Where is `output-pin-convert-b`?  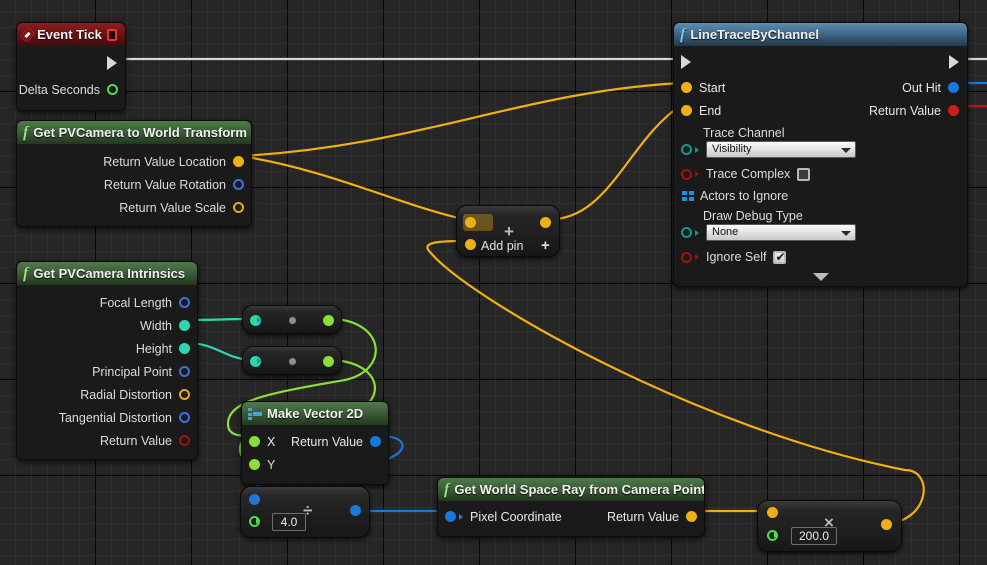
output-pin-convert-b is located at coordinates (328, 361).